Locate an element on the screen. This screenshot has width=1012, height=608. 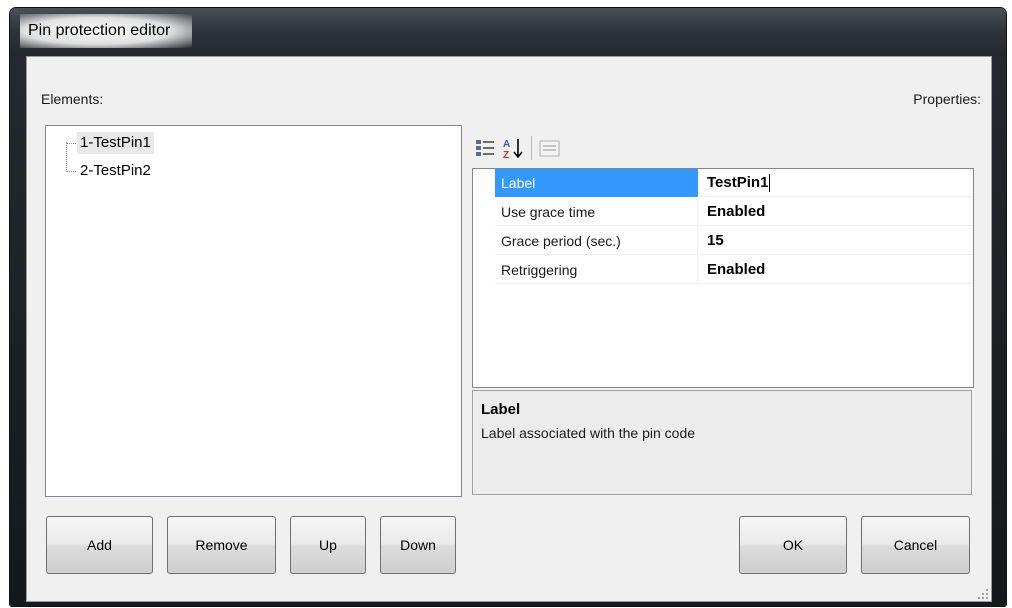
properties-label: Properties: is located at coordinates (947, 99).